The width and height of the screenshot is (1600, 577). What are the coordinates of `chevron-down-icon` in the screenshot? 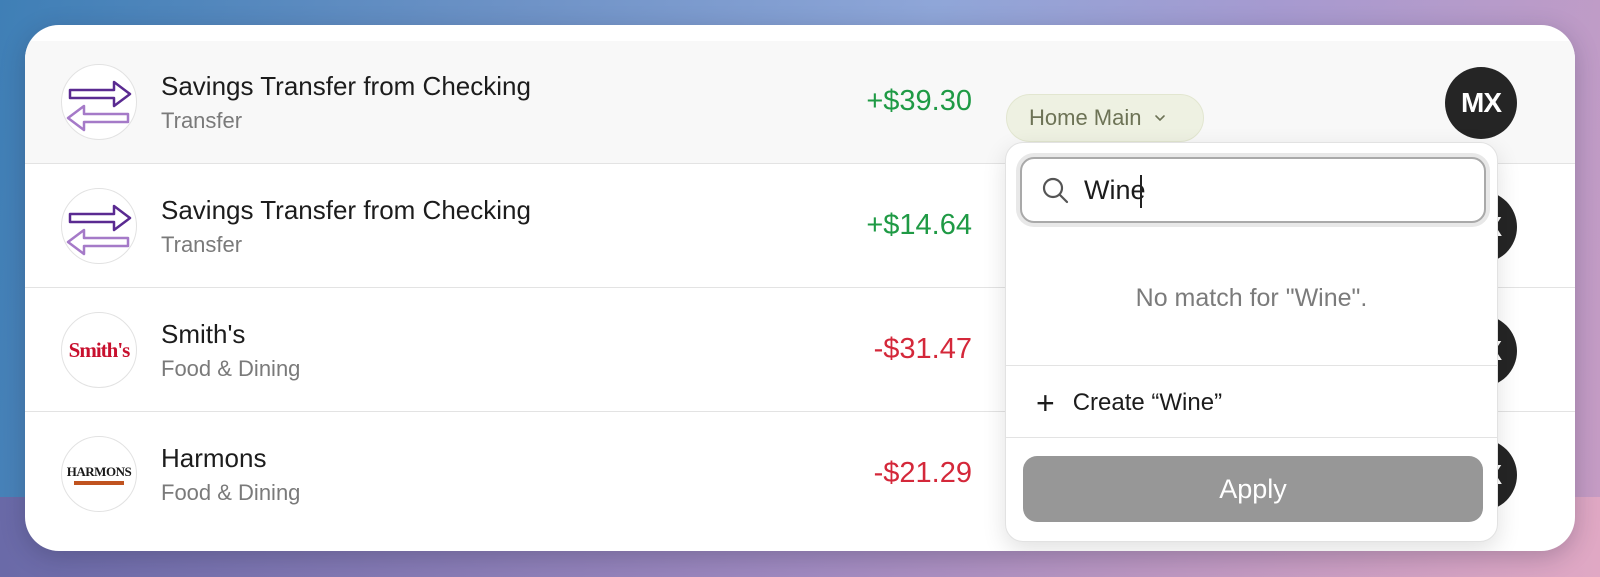 It's located at (1160, 118).